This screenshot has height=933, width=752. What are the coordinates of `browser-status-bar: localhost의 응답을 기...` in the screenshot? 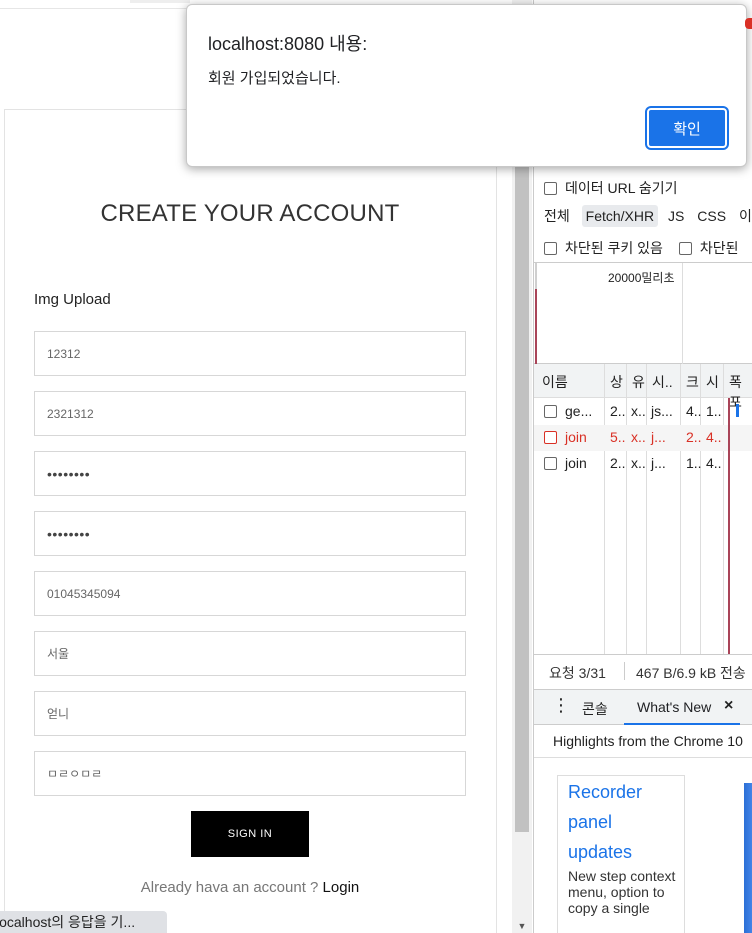 It's located at (83, 922).